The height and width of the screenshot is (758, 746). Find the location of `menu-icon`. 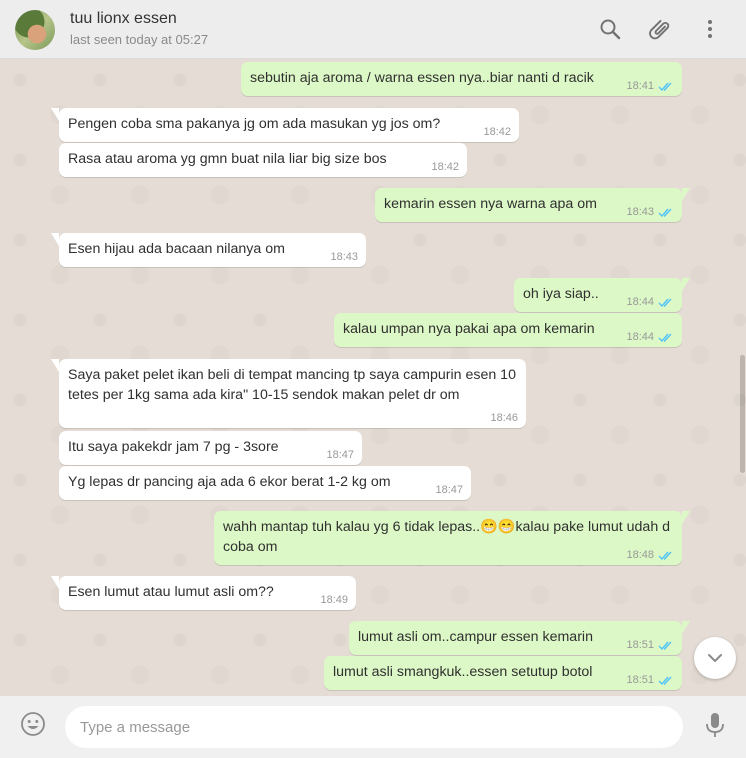

menu-icon is located at coordinates (710, 29).